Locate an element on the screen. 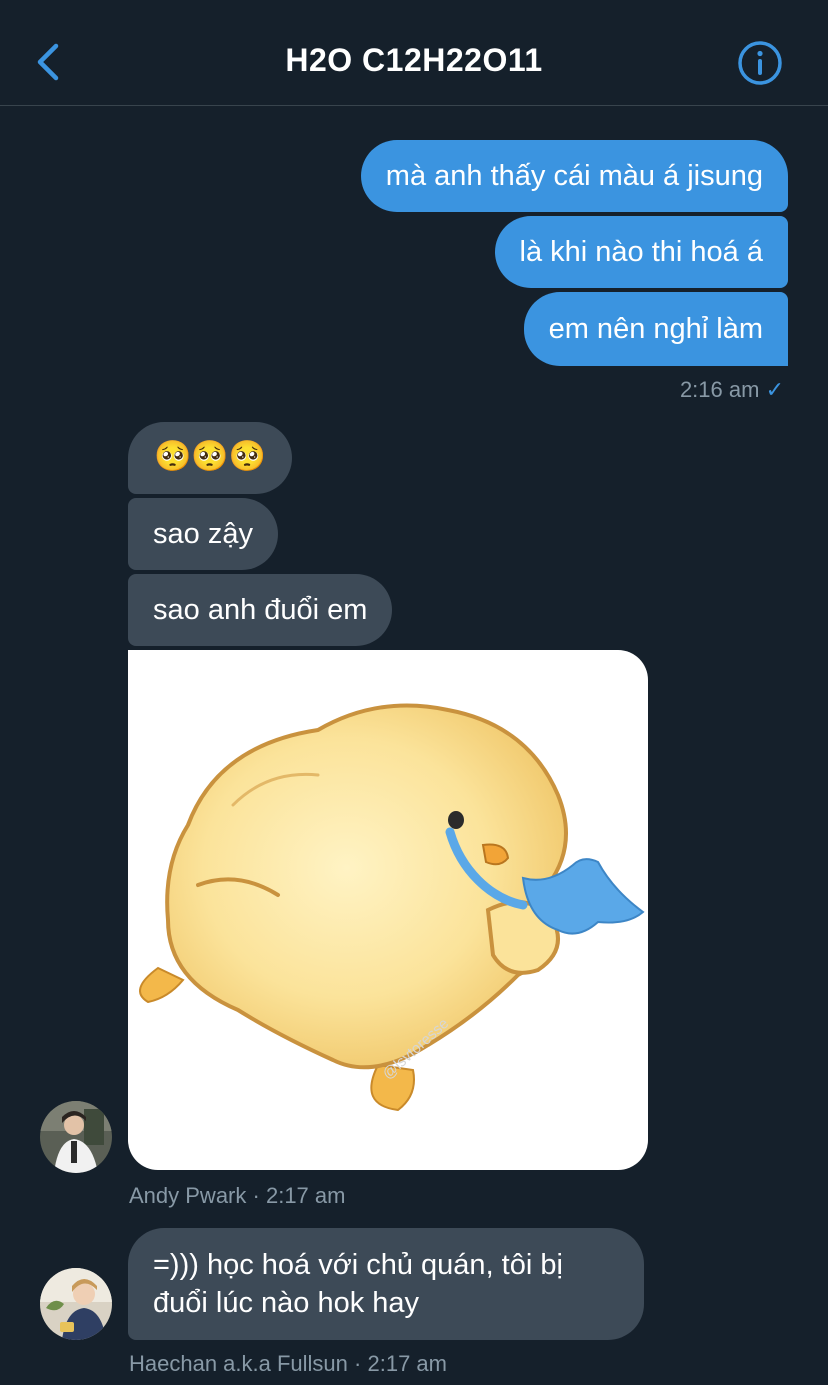 This screenshot has width=828, height=1385. info-icon is located at coordinates (760, 63).